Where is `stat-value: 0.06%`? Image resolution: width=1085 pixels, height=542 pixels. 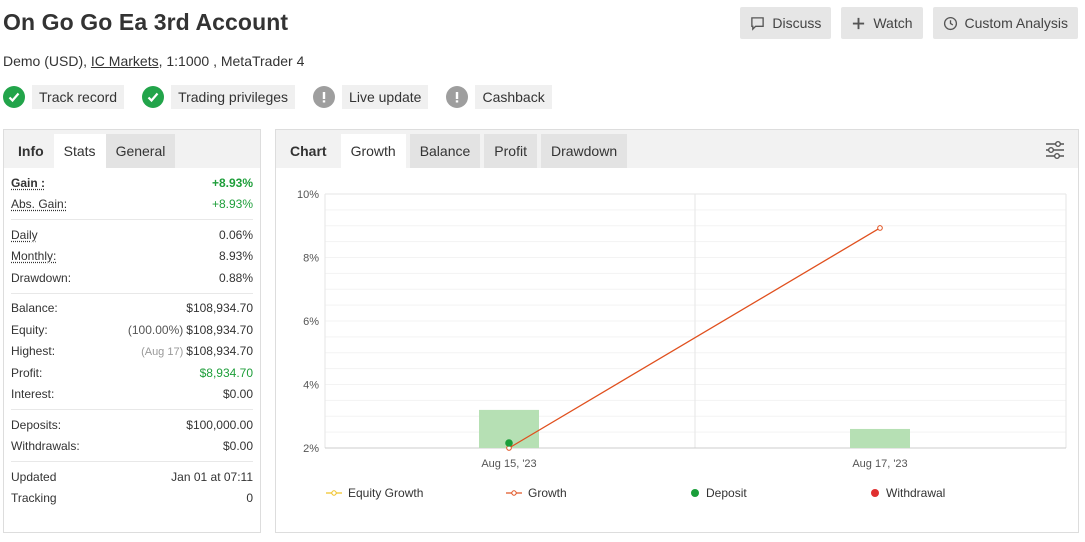 stat-value: 0.06% is located at coordinates (235, 234).